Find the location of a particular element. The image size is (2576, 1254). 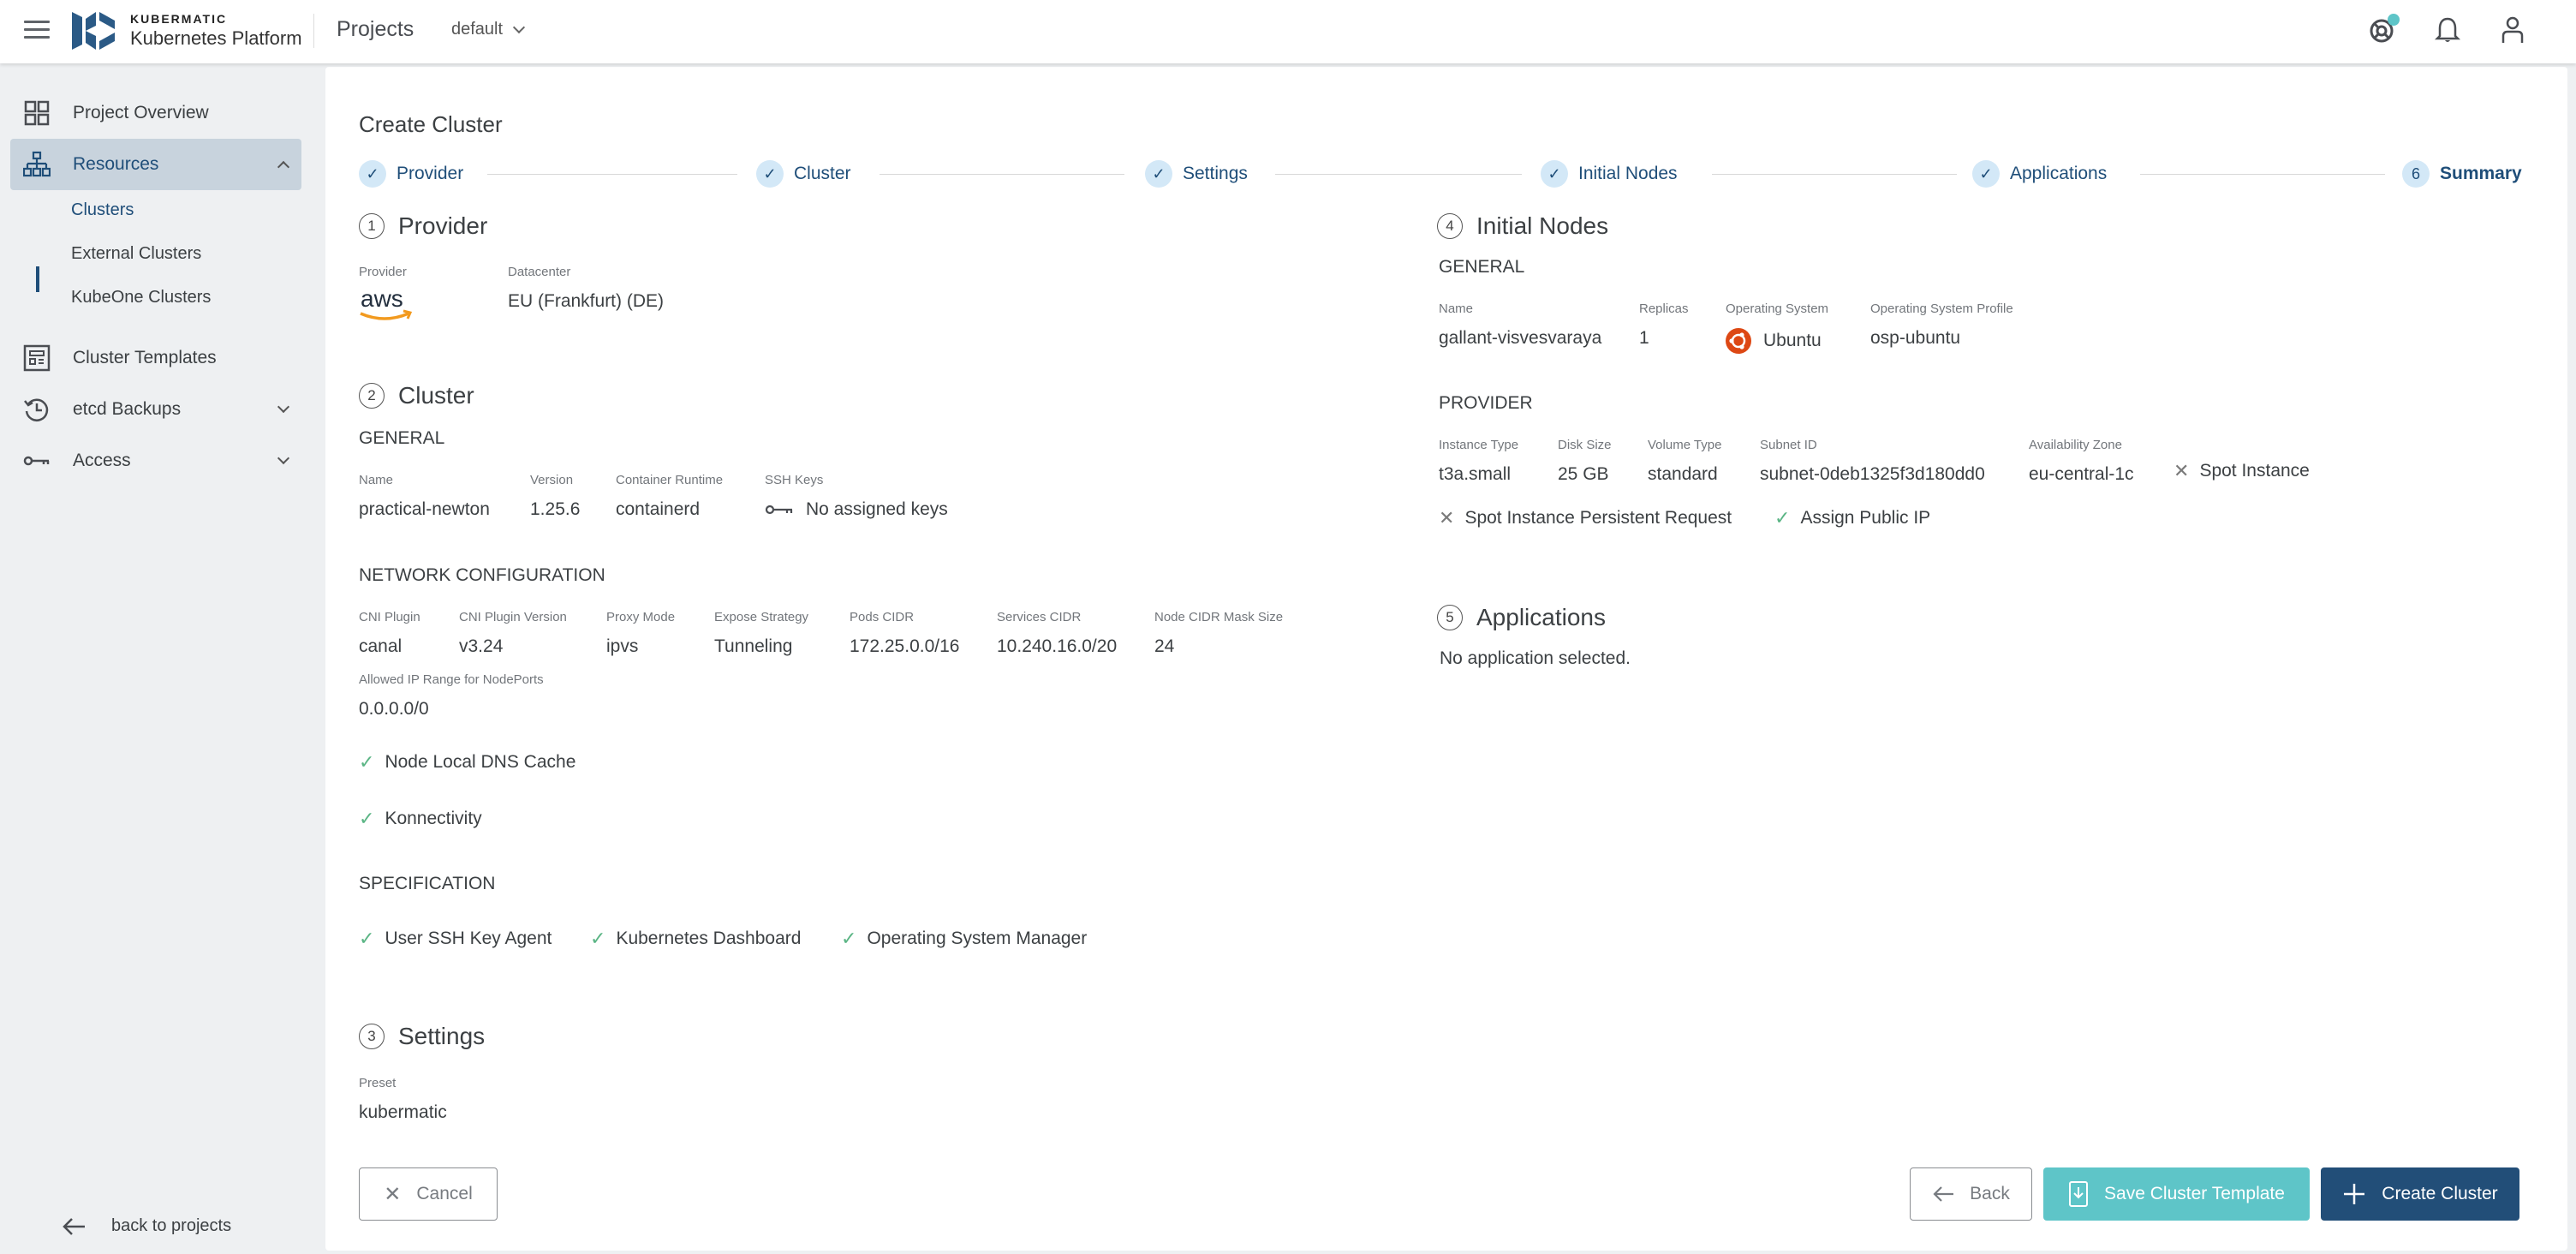

sidebar-subitem-external-clusters: External Clusters is located at coordinates (136, 254).